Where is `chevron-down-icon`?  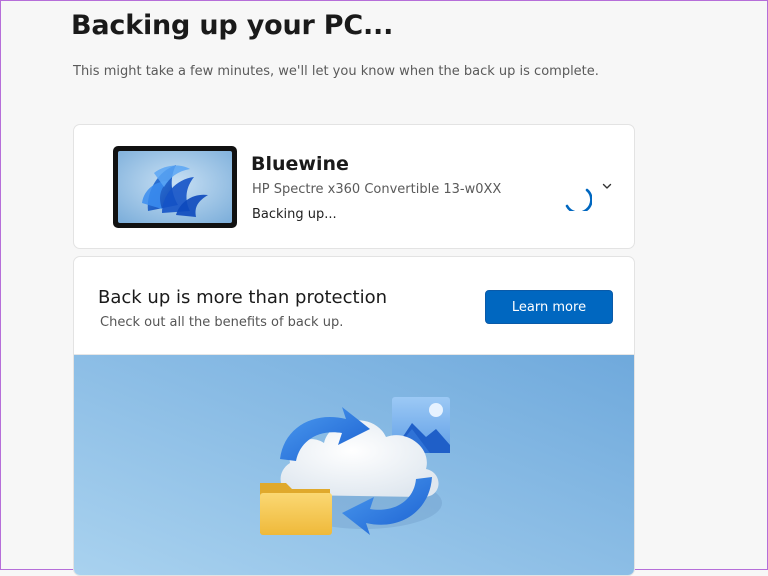 chevron-down-icon is located at coordinates (607, 186).